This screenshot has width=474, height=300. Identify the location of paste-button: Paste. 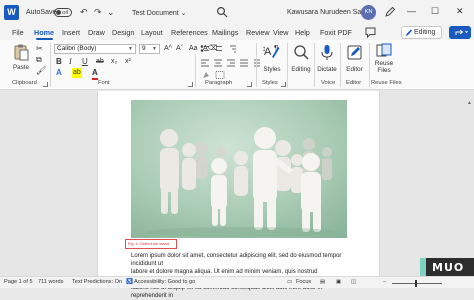
(21, 57).